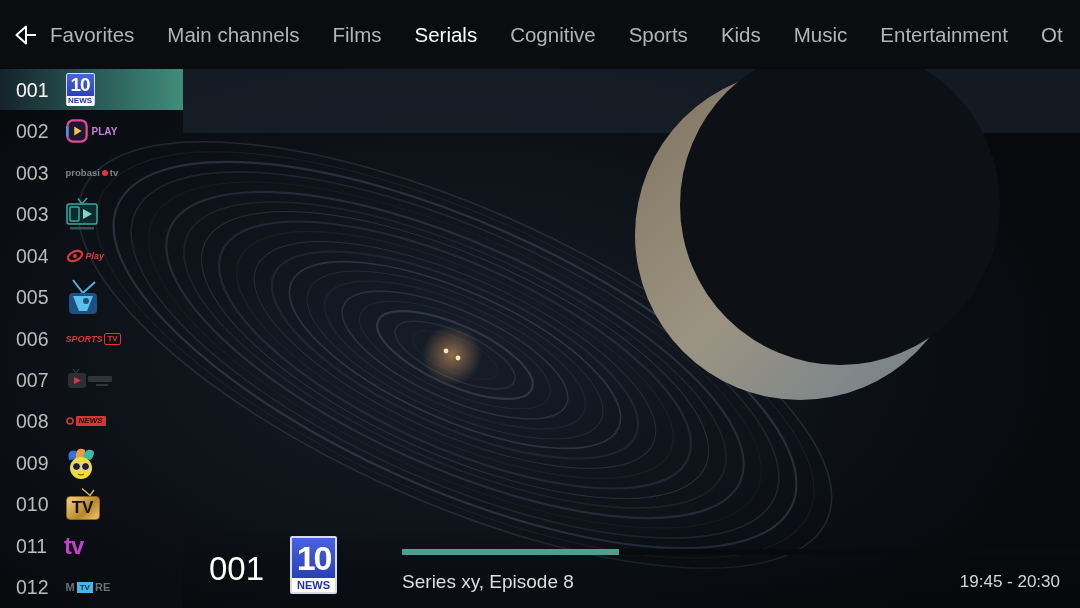 The image size is (1080, 608). What do you see at coordinates (91, 90) in the screenshot?
I see `selected-row-highlight: 001 10 NEWS` at bounding box center [91, 90].